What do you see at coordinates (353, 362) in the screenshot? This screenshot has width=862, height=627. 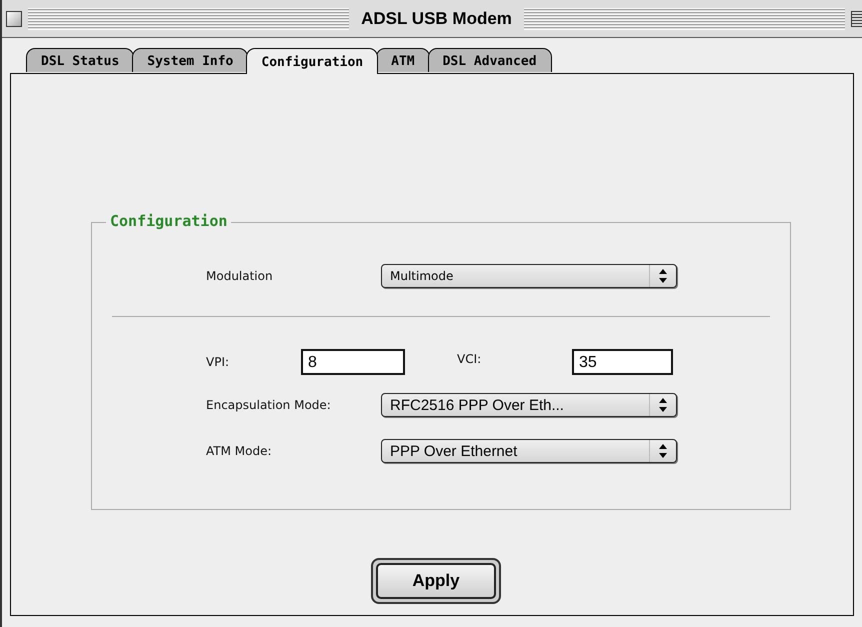 I see `input-field: 8` at bounding box center [353, 362].